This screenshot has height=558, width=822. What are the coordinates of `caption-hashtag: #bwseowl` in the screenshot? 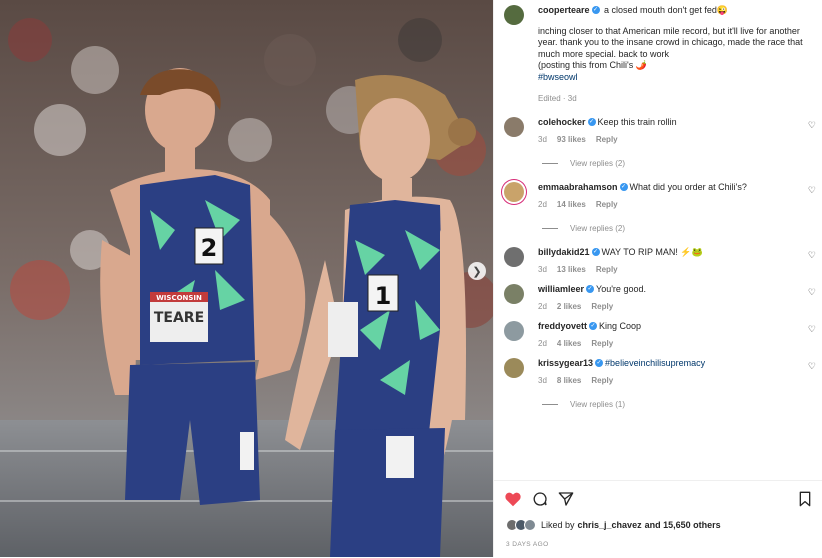 It's located at (675, 78).